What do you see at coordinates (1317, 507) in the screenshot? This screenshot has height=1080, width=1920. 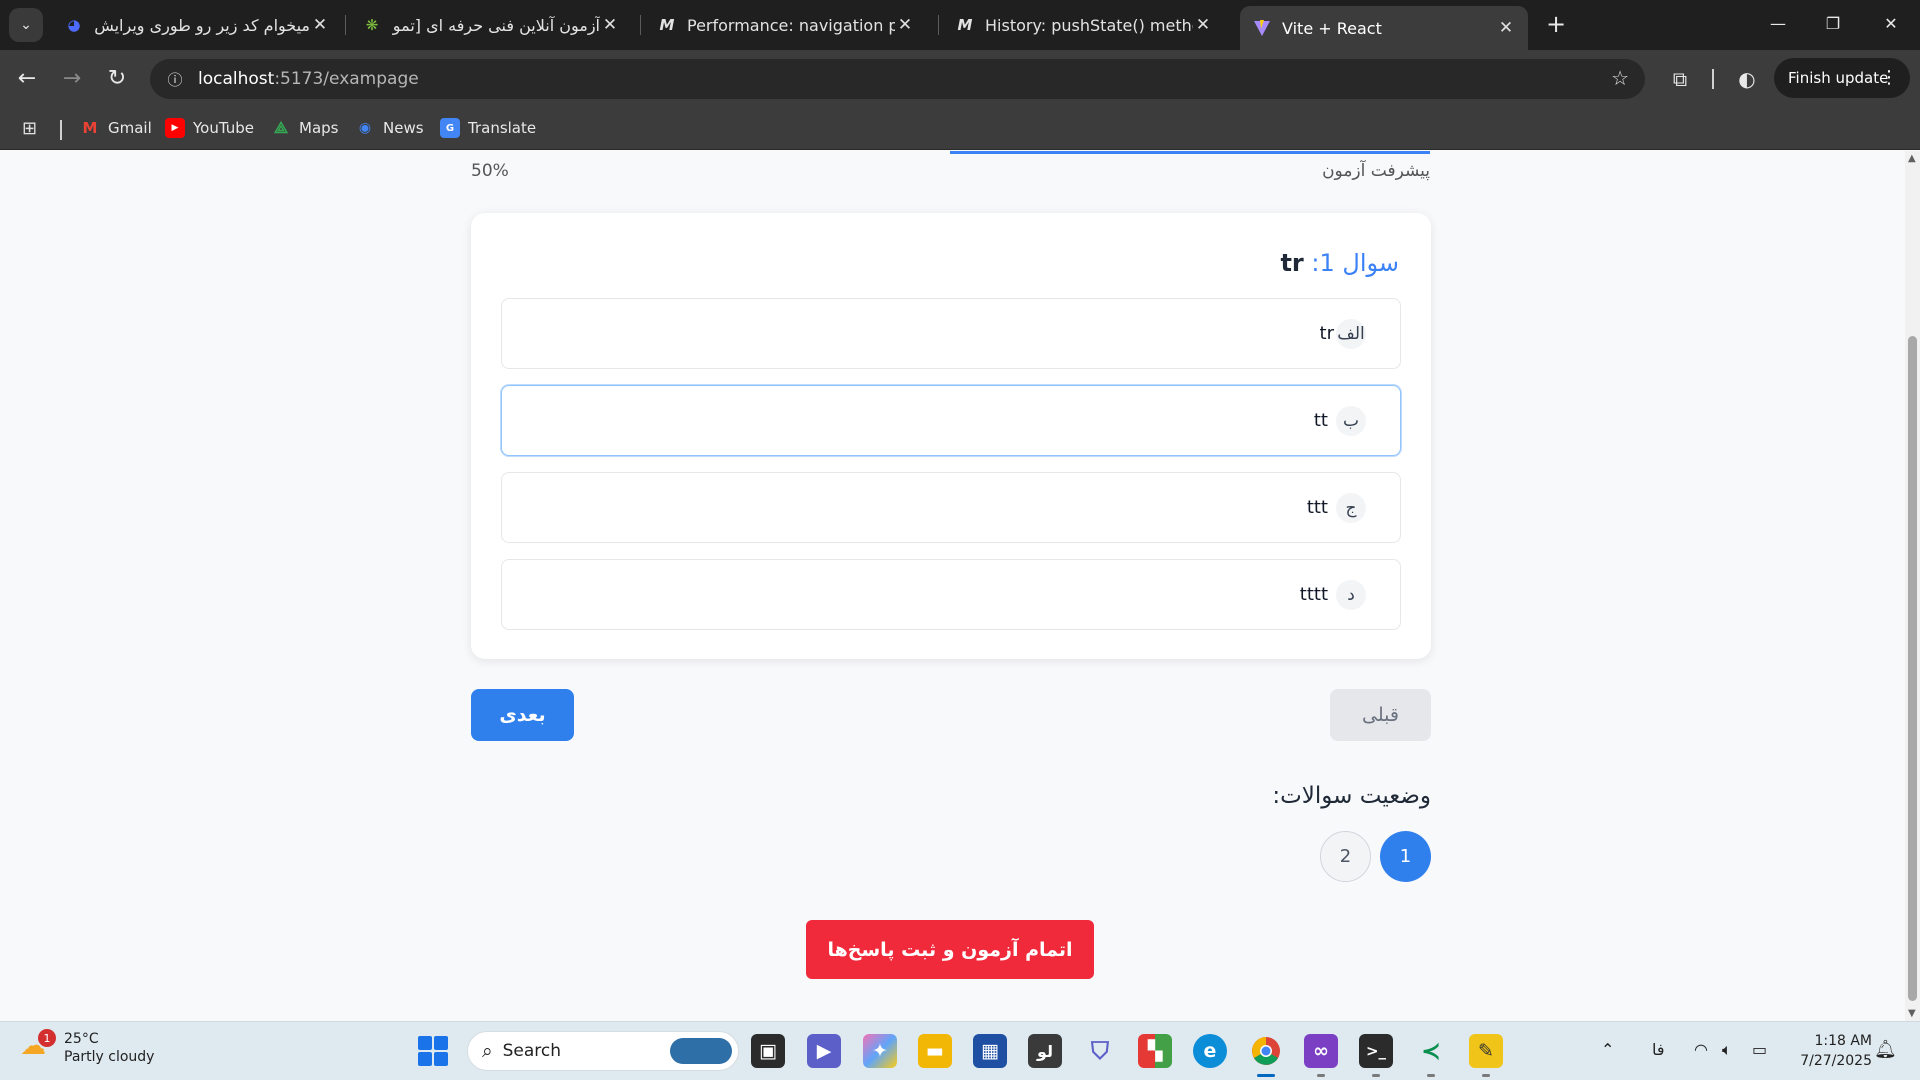 I see `option-text: ttt` at bounding box center [1317, 507].